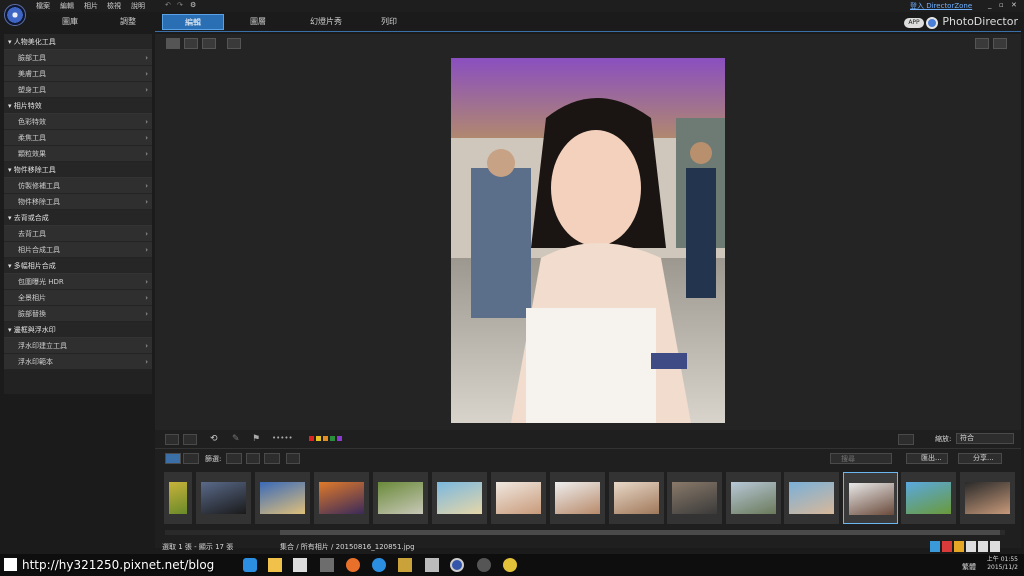 The image size is (1024, 576). Describe the element at coordinates (78, 298) in the screenshot. I see `sidebar-item: 全景相片 ›` at that location.